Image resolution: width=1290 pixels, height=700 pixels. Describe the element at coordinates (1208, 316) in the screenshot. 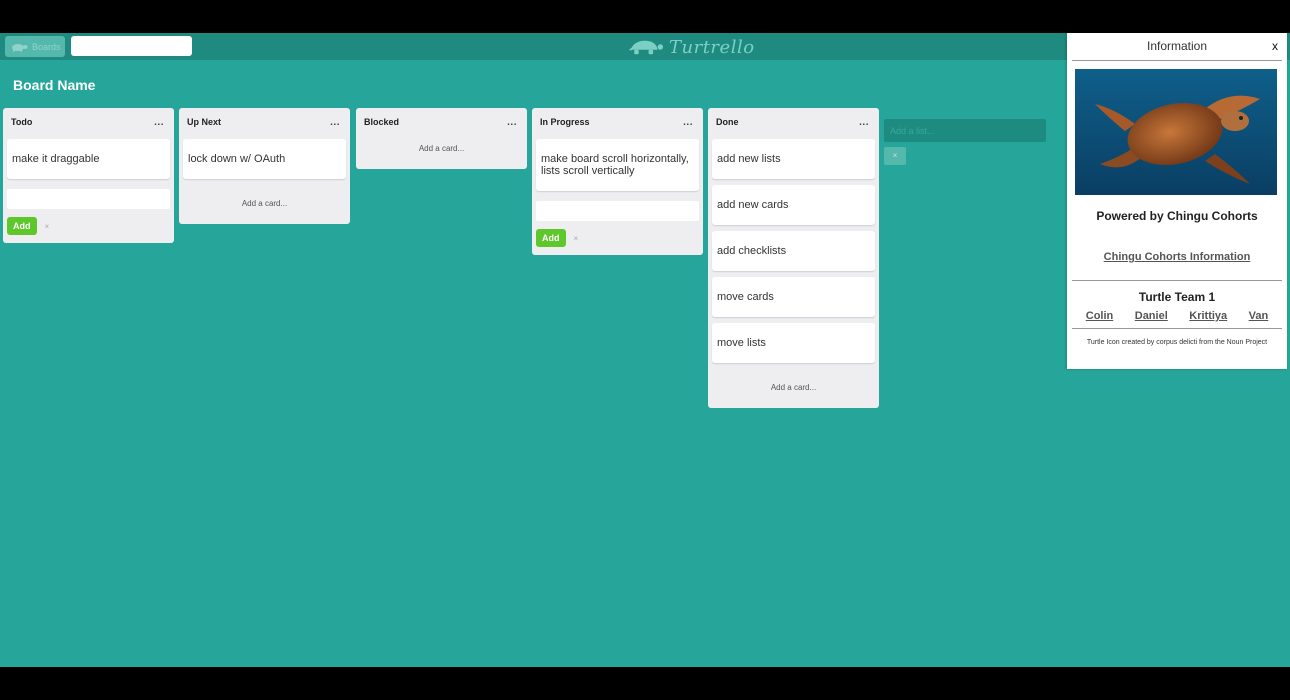

I see `member-link-krittiya: Krittiya` at that location.